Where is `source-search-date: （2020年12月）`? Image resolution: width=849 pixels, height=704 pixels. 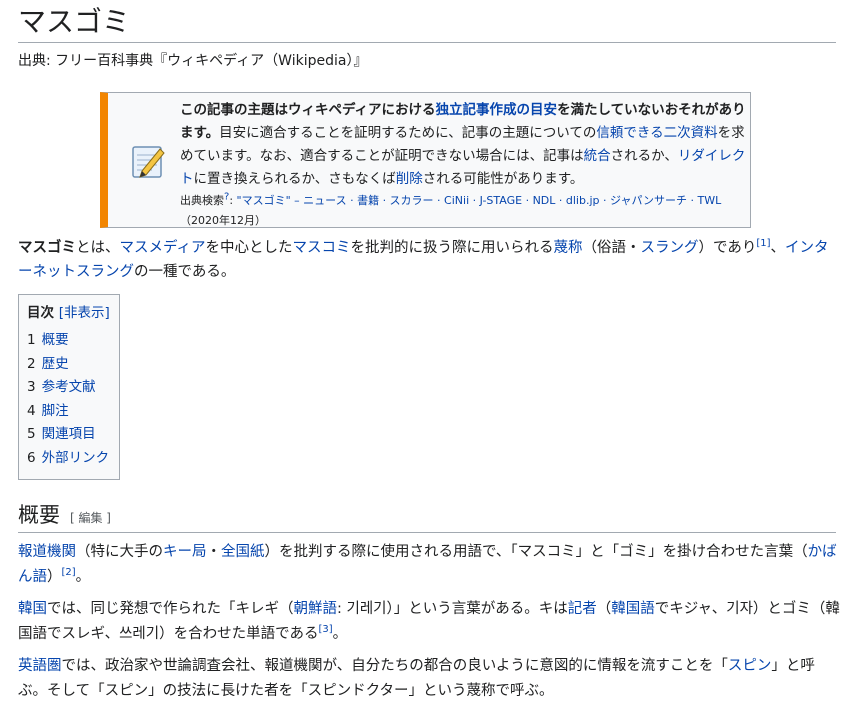 source-search-date: （2020年12月） is located at coordinates (223, 220).